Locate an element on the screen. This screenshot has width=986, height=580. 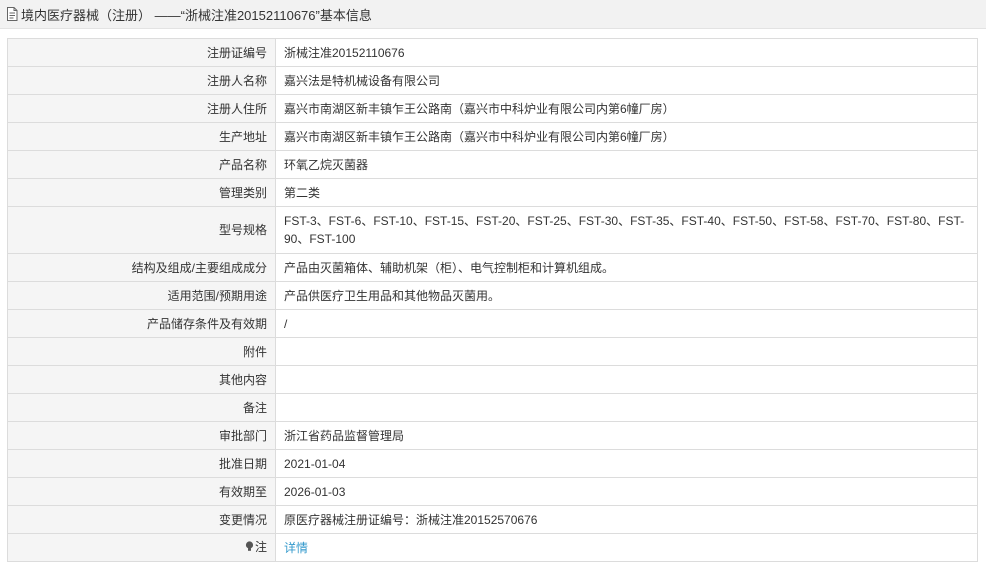
row-value-production-address: 嘉兴市南湖区新丰镇乍王公路南（嘉兴市中科炉业有限公司内第6幢厂房） is located at coordinates (626, 136).